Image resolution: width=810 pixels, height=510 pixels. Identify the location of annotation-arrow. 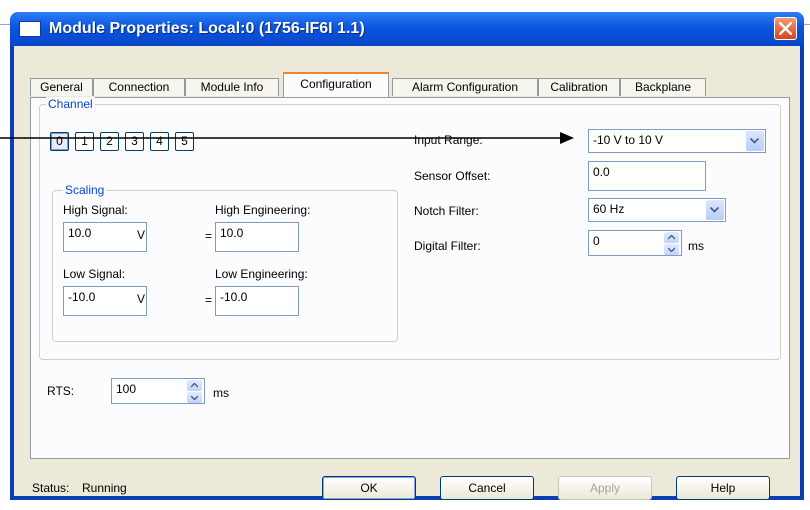
(287, 138).